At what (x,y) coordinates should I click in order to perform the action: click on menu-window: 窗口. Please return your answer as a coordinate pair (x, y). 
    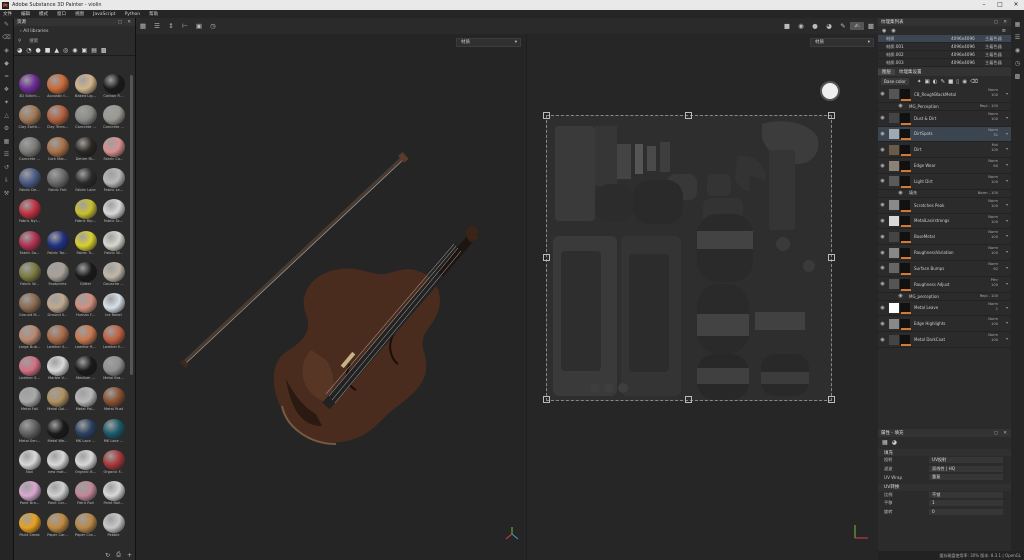
    Looking at the image, I should click on (61, 14).